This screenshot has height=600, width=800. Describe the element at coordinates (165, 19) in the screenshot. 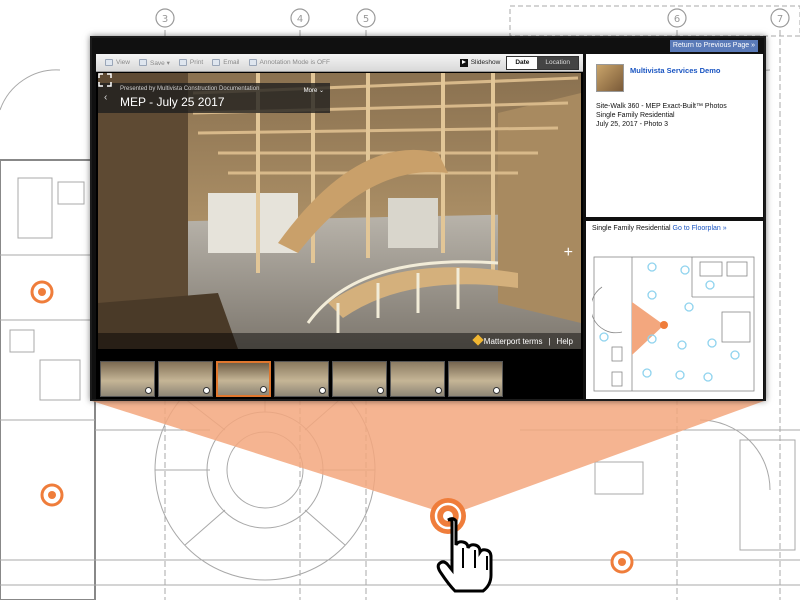

I see `svg-text: 3` at that location.